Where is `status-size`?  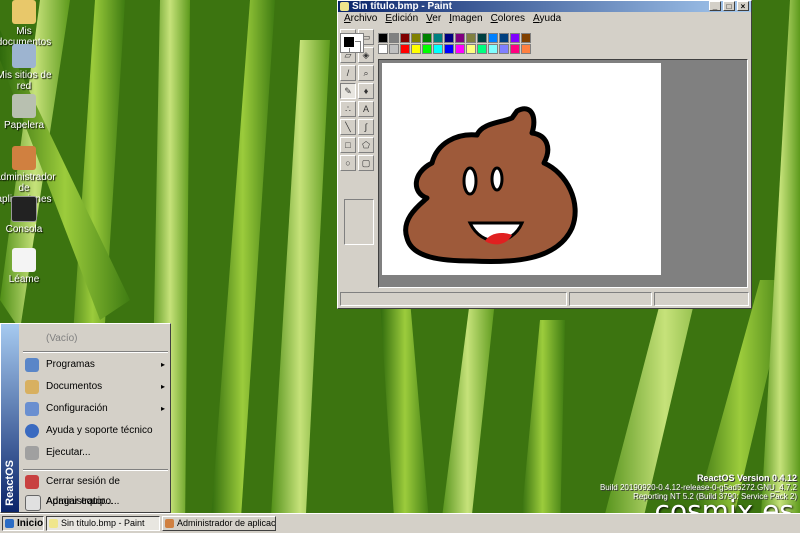
status-size is located at coordinates (701, 299).